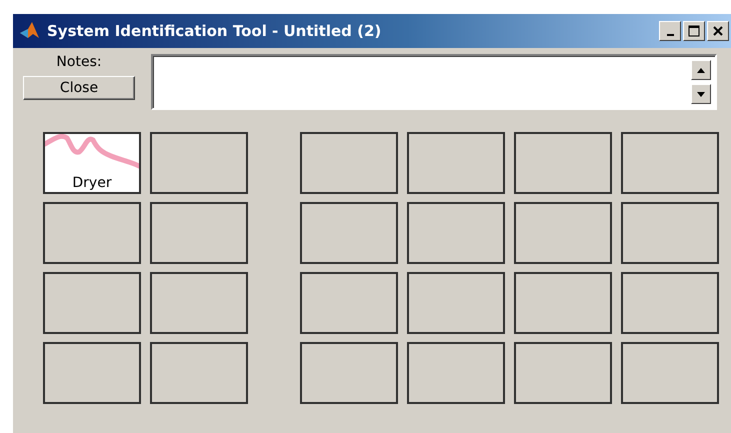 The image size is (731, 433). Describe the element at coordinates (92, 163) in the screenshot. I see `data-slot: Dryer` at that location.